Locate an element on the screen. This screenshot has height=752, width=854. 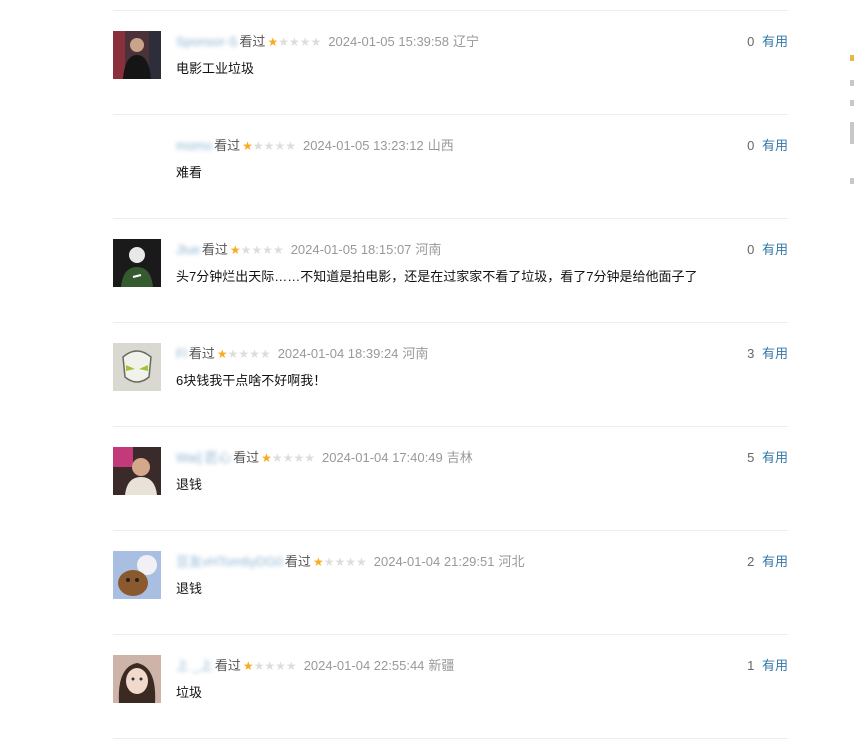
comment-text: 6块钱我干点啥不好啊我！ is located at coordinates (251, 380).